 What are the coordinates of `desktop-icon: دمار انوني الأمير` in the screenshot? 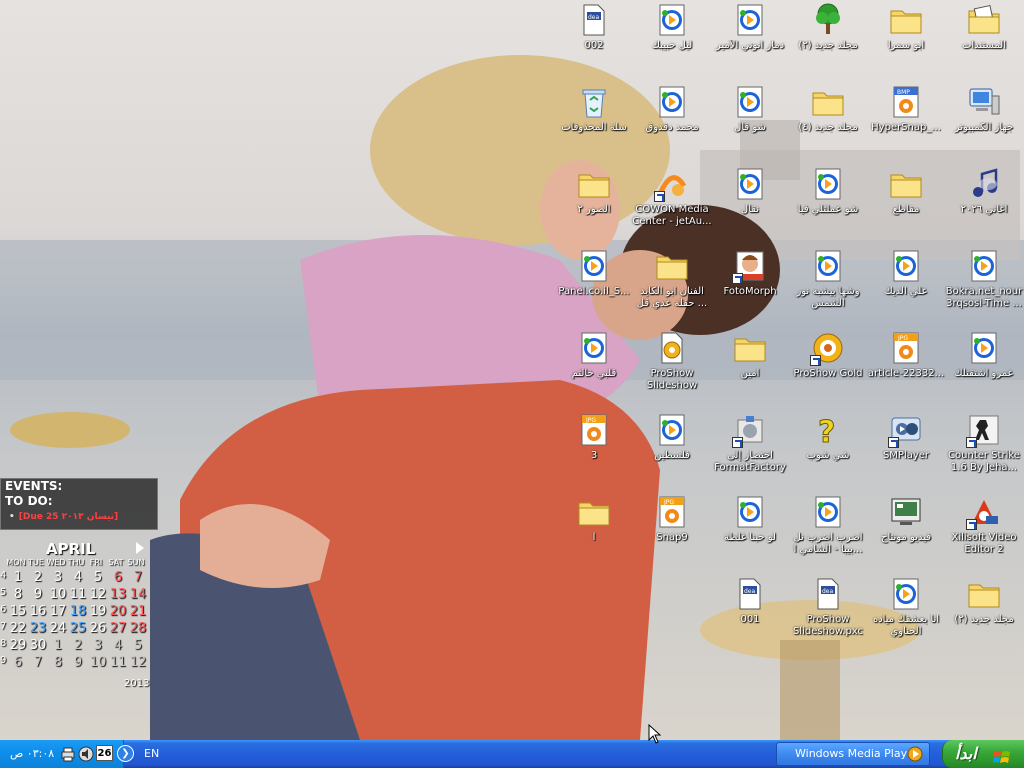 It's located at (750, 38).